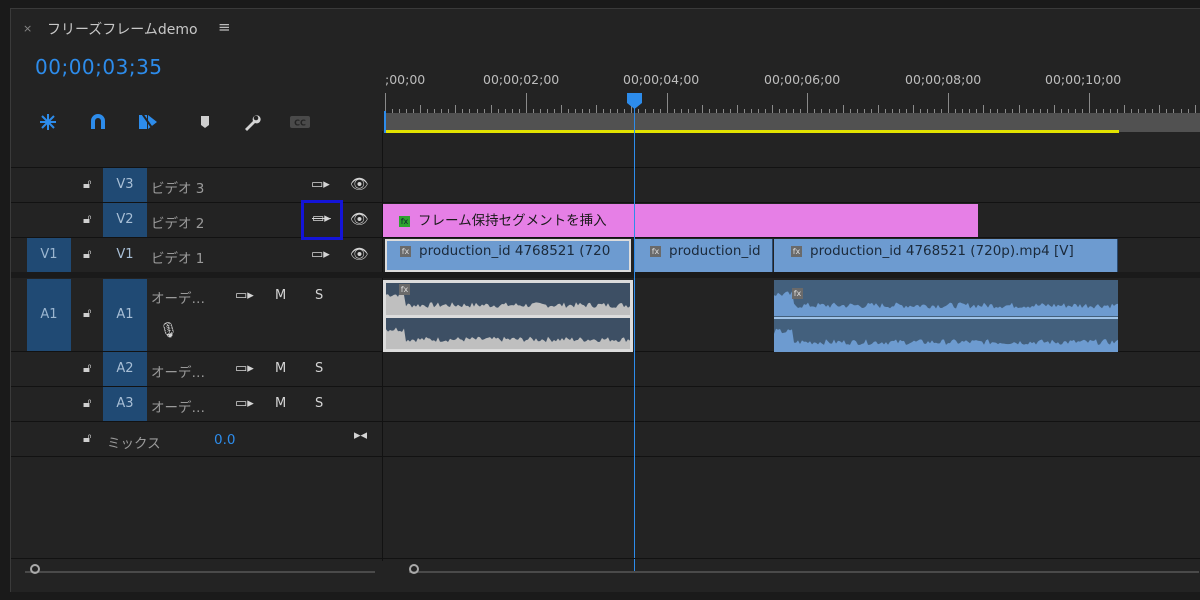 This screenshot has width=1200, height=600. I want to click on track-name-v1: ビデオ 1, so click(177, 257).